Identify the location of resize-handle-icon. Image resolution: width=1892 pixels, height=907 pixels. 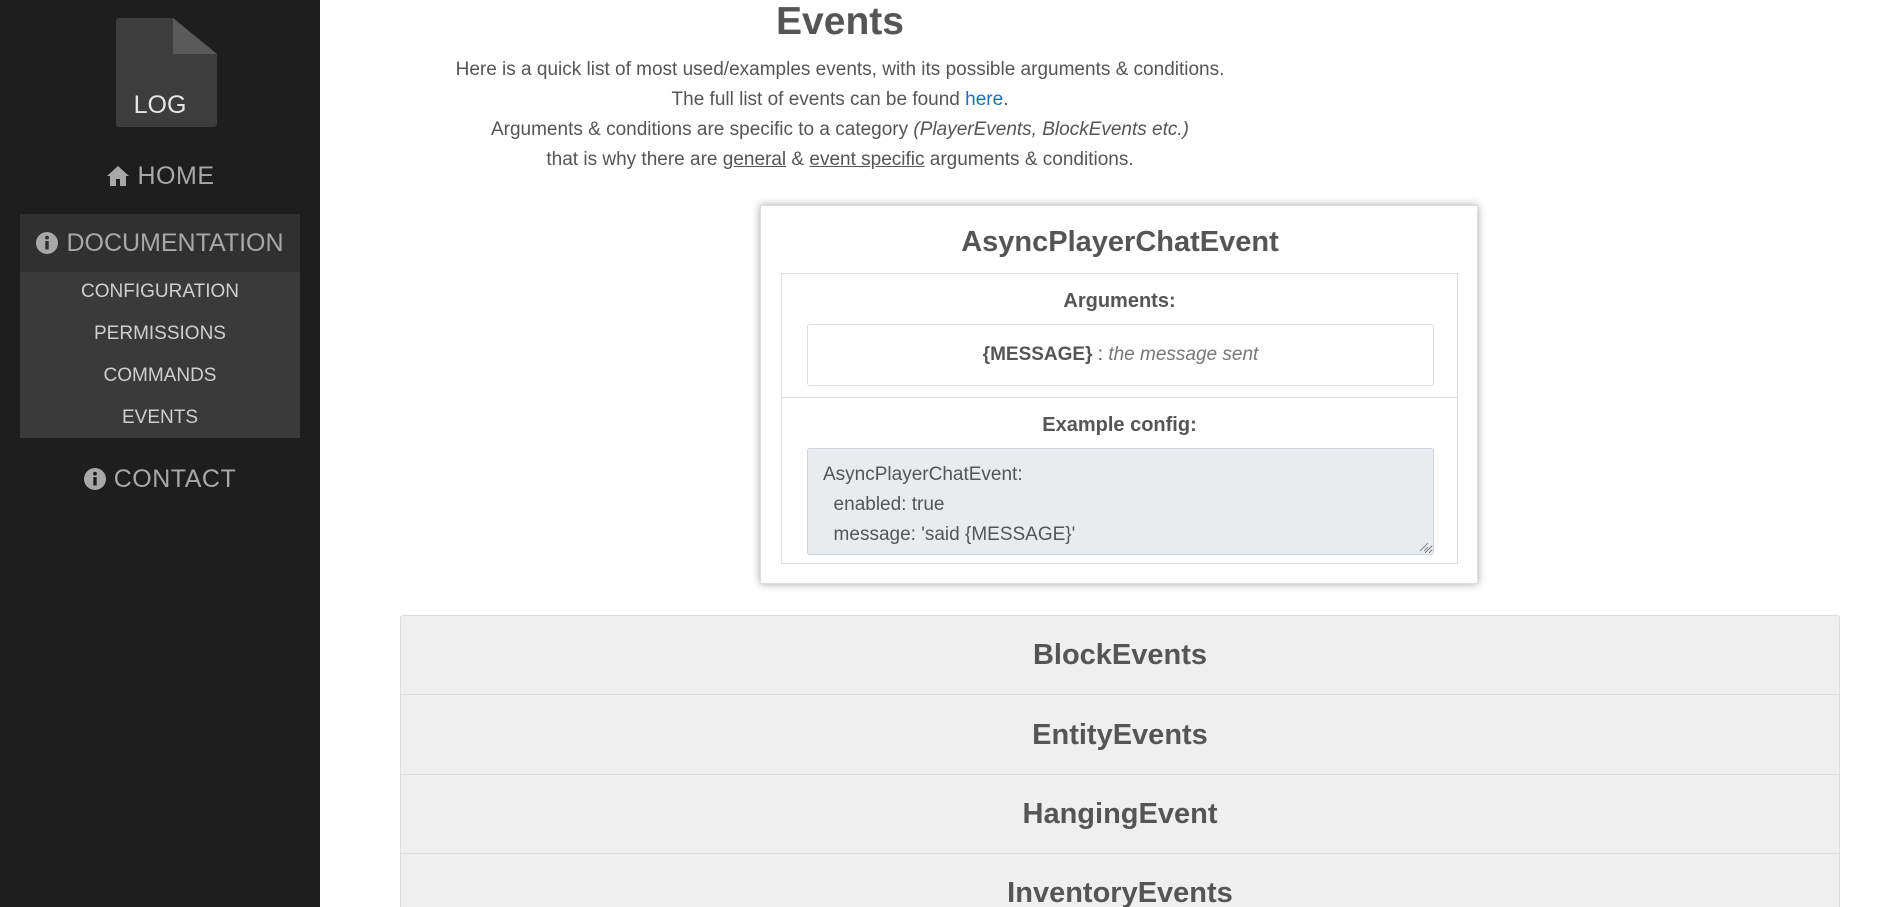
(1424, 547).